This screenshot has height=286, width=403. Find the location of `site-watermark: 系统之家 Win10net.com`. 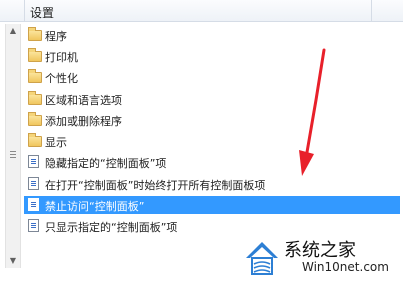

site-watermark: 系统之家 Win10net.com is located at coordinates (320, 258).